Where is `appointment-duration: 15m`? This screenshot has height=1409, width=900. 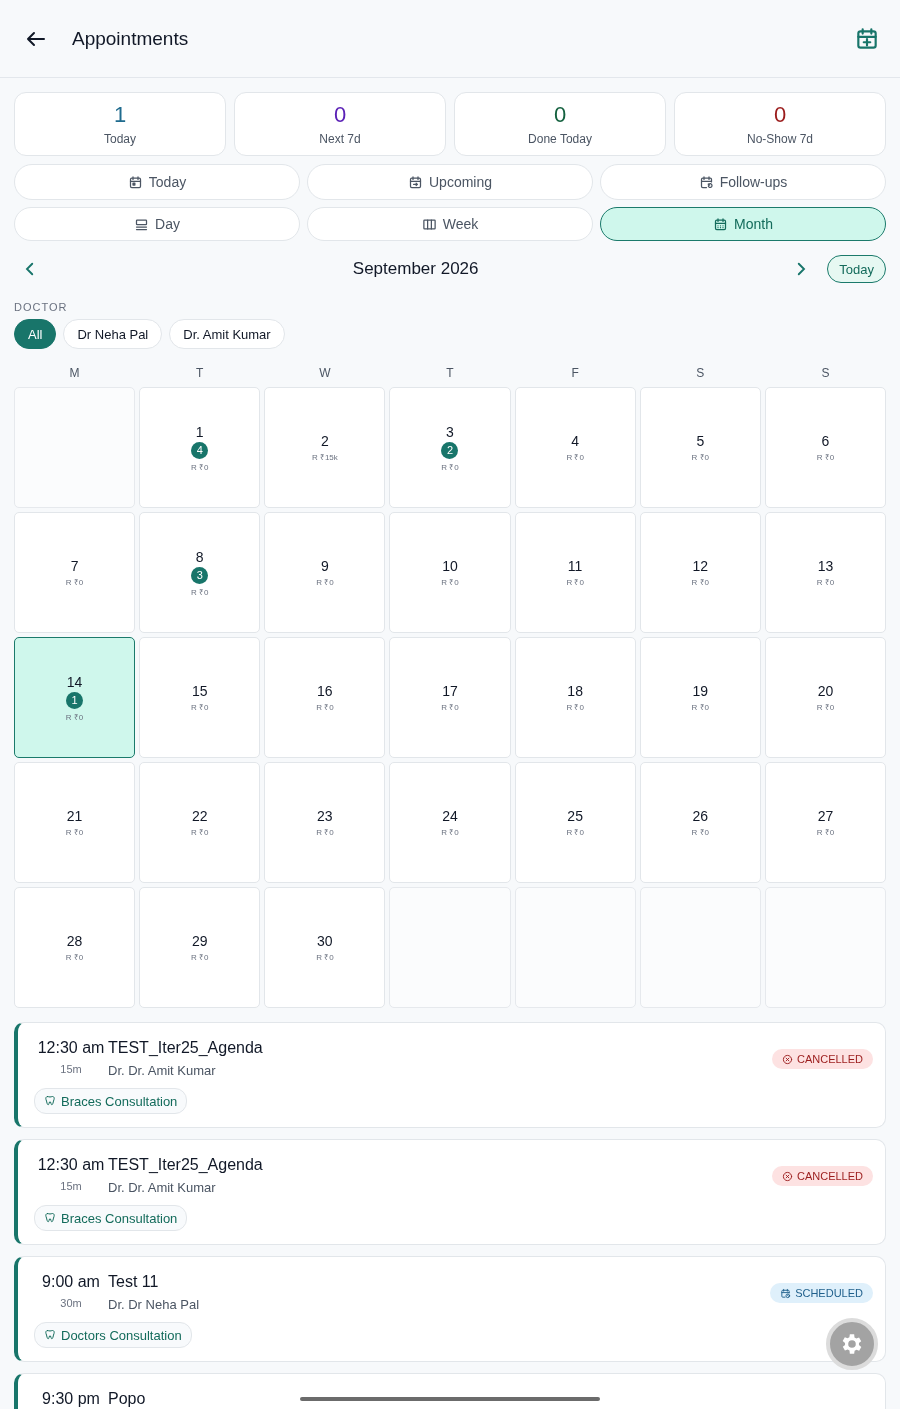
appointment-duration: 15m is located at coordinates (71, 1186).